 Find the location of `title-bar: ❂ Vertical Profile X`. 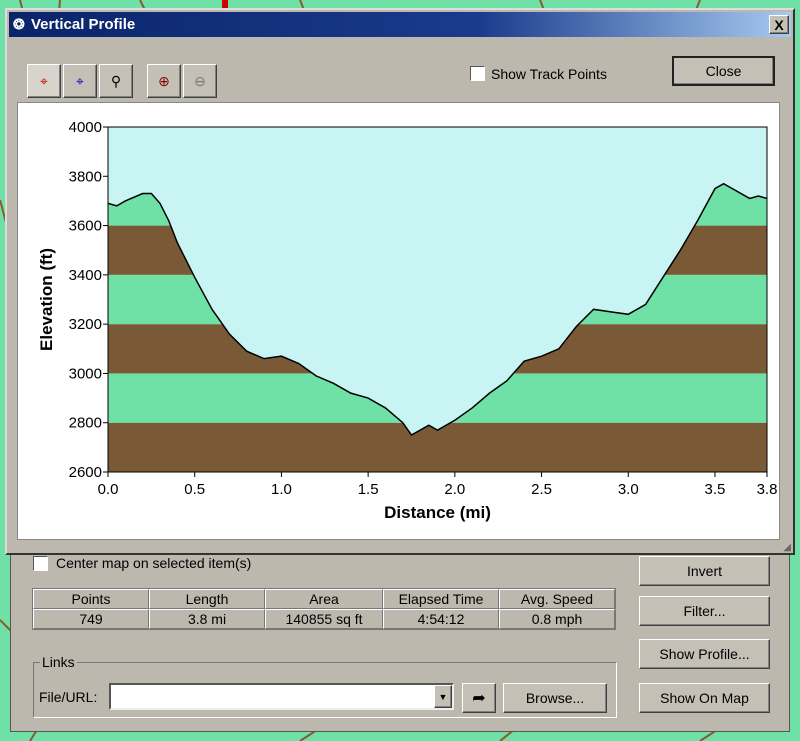

title-bar: ❂ Vertical Profile X is located at coordinates (400, 24).